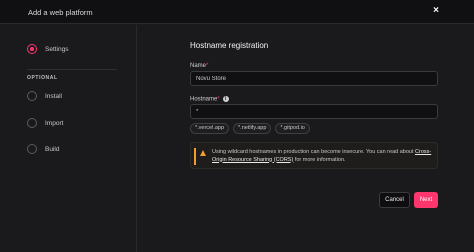  I want to click on step-build: Build, so click(43, 149).